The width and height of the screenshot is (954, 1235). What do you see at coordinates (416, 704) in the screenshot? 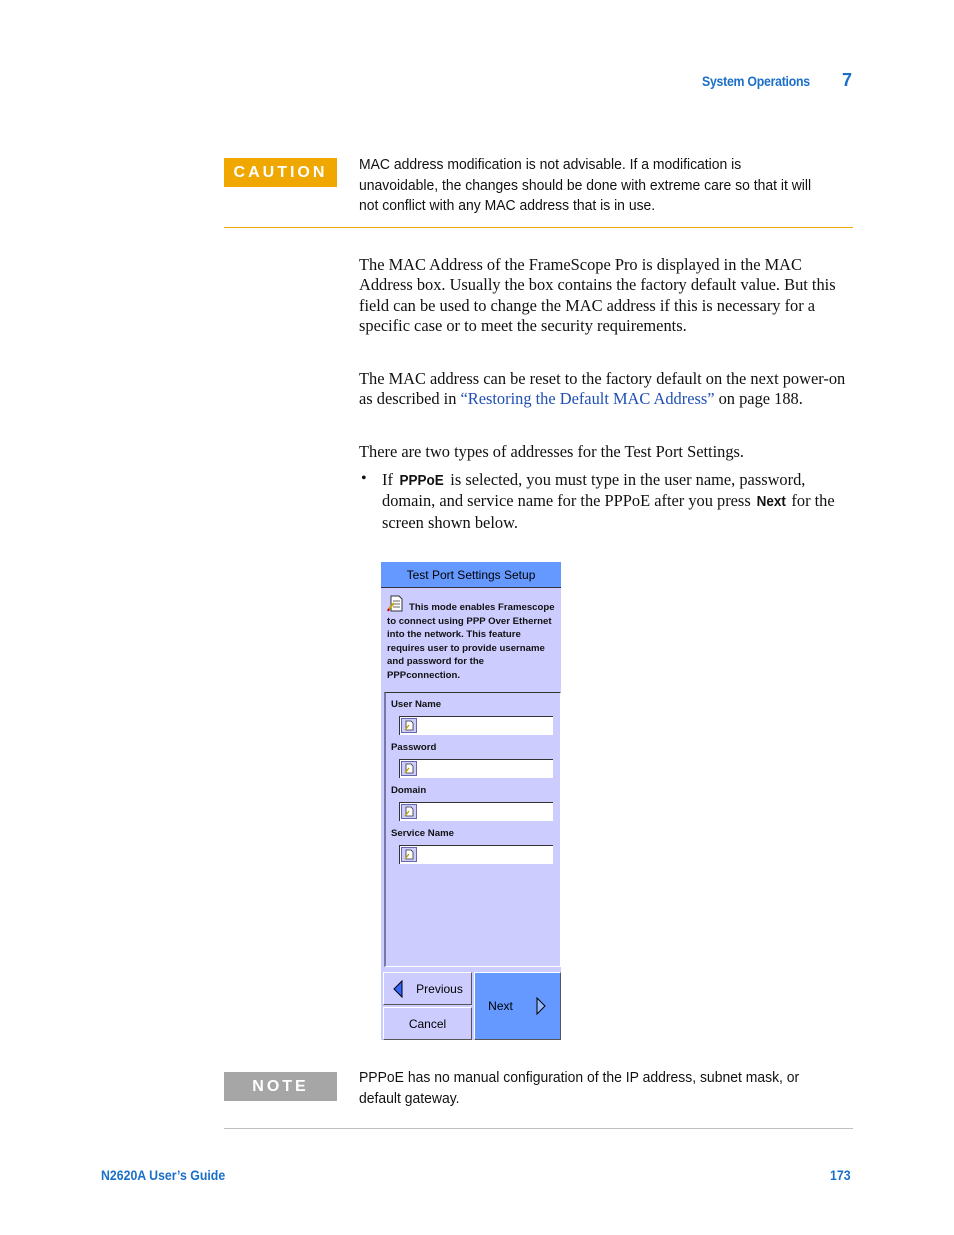
I see `user-name-label: User Name` at bounding box center [416, 704].